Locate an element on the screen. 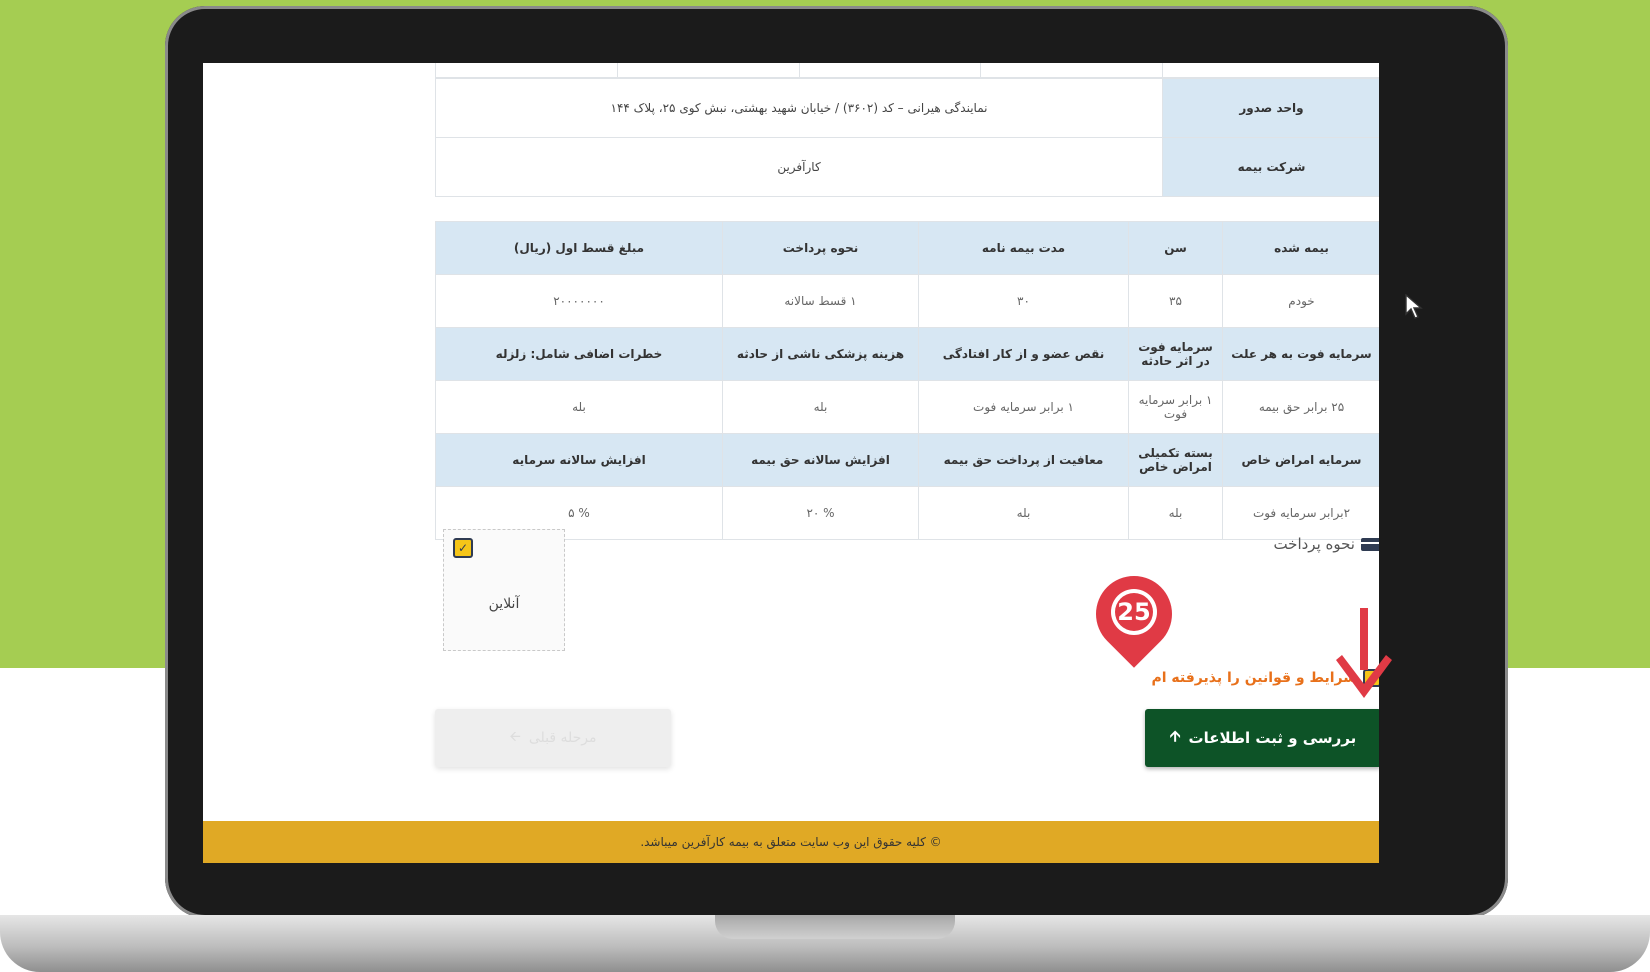 The image size is (1650, 972). column-header: مبلغ قسط اول (ریال) is located at coordinates (579, 248).